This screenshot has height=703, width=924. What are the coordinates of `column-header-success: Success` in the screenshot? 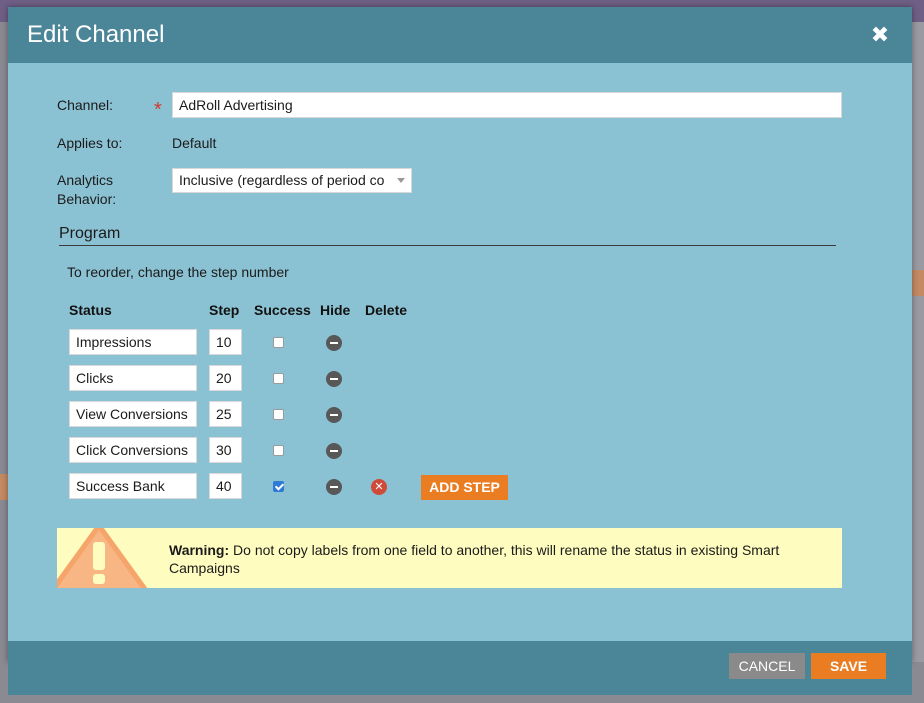 It's located at (282, 310).